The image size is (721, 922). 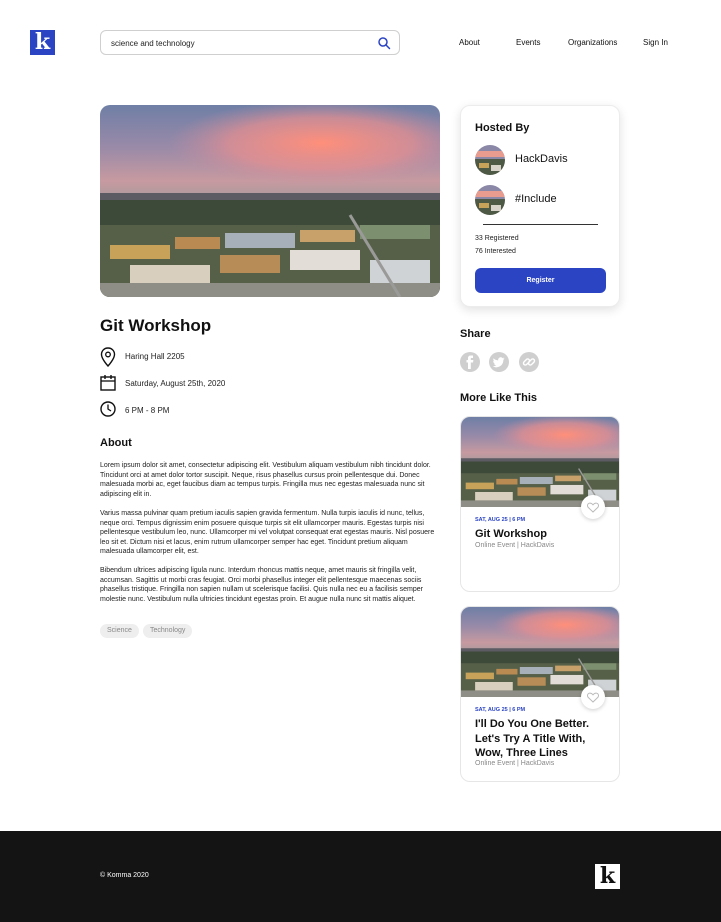 I want to click on date-row: Saturday, August 25th, 2020, so click(x=250, y=384).